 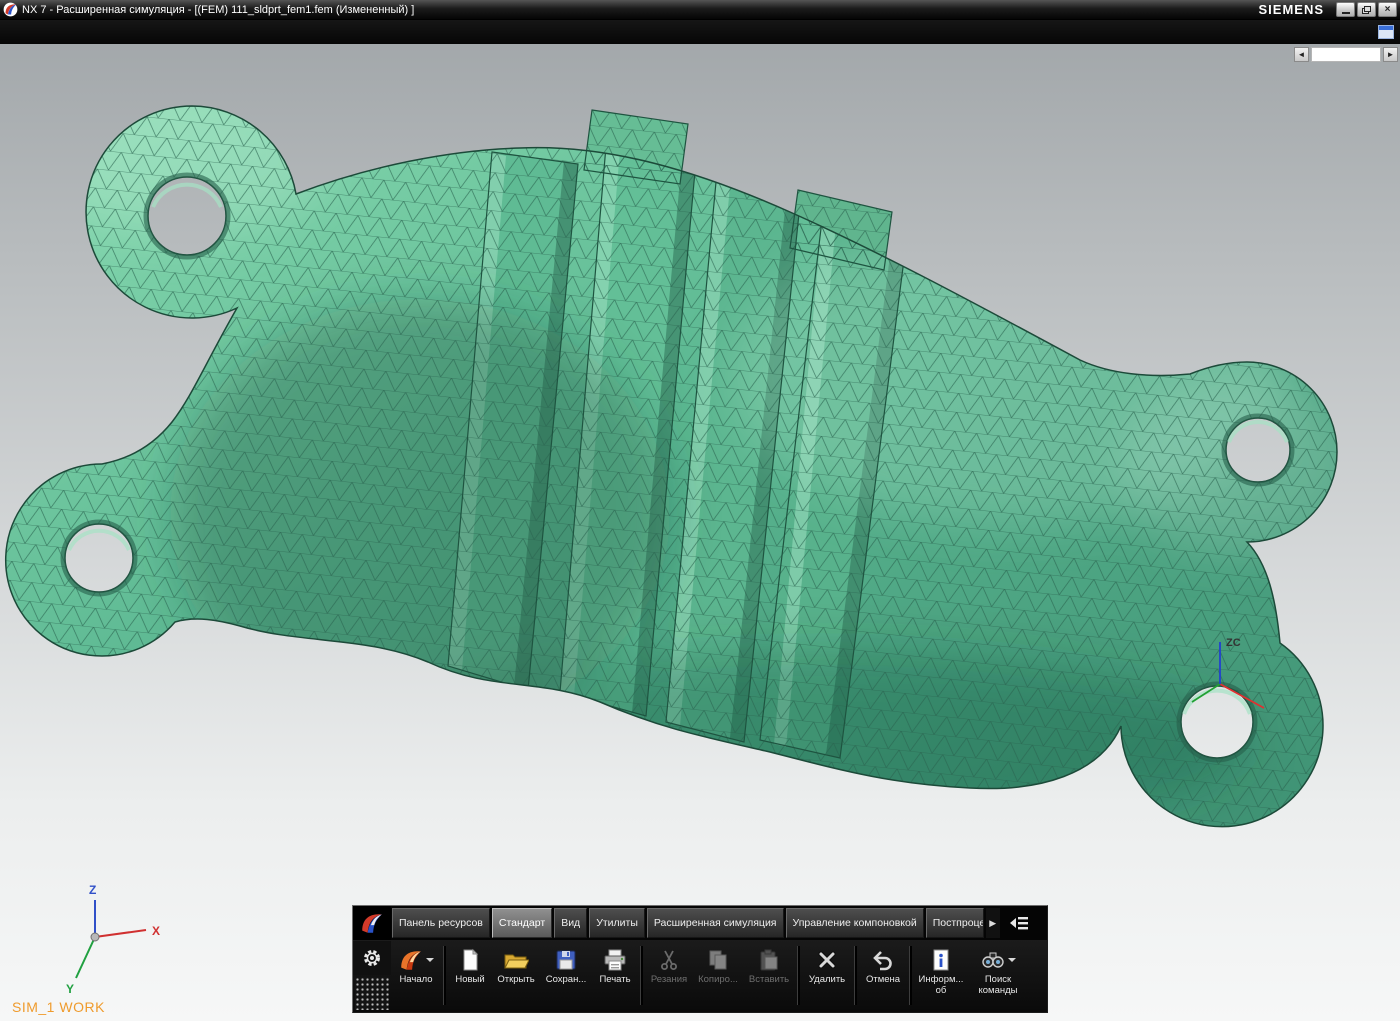 What do you see at coordinates (993, 960) in the screenshot?
I see `find-command-icon` at bounding box center [993, 960].